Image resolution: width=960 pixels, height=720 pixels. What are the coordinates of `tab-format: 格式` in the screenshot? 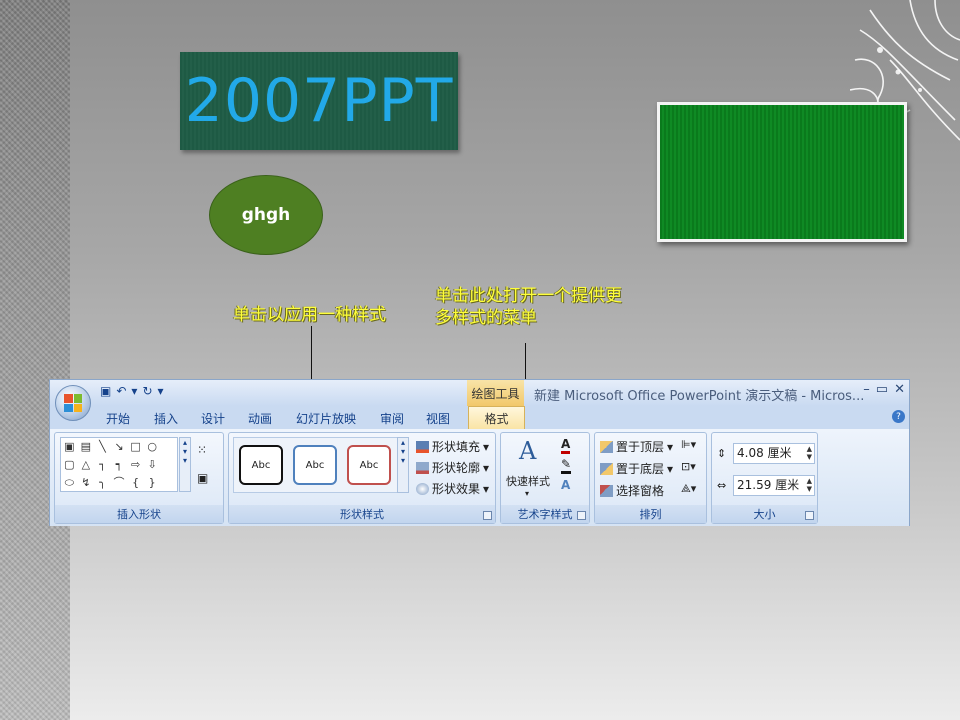 It's located at (496, 418).